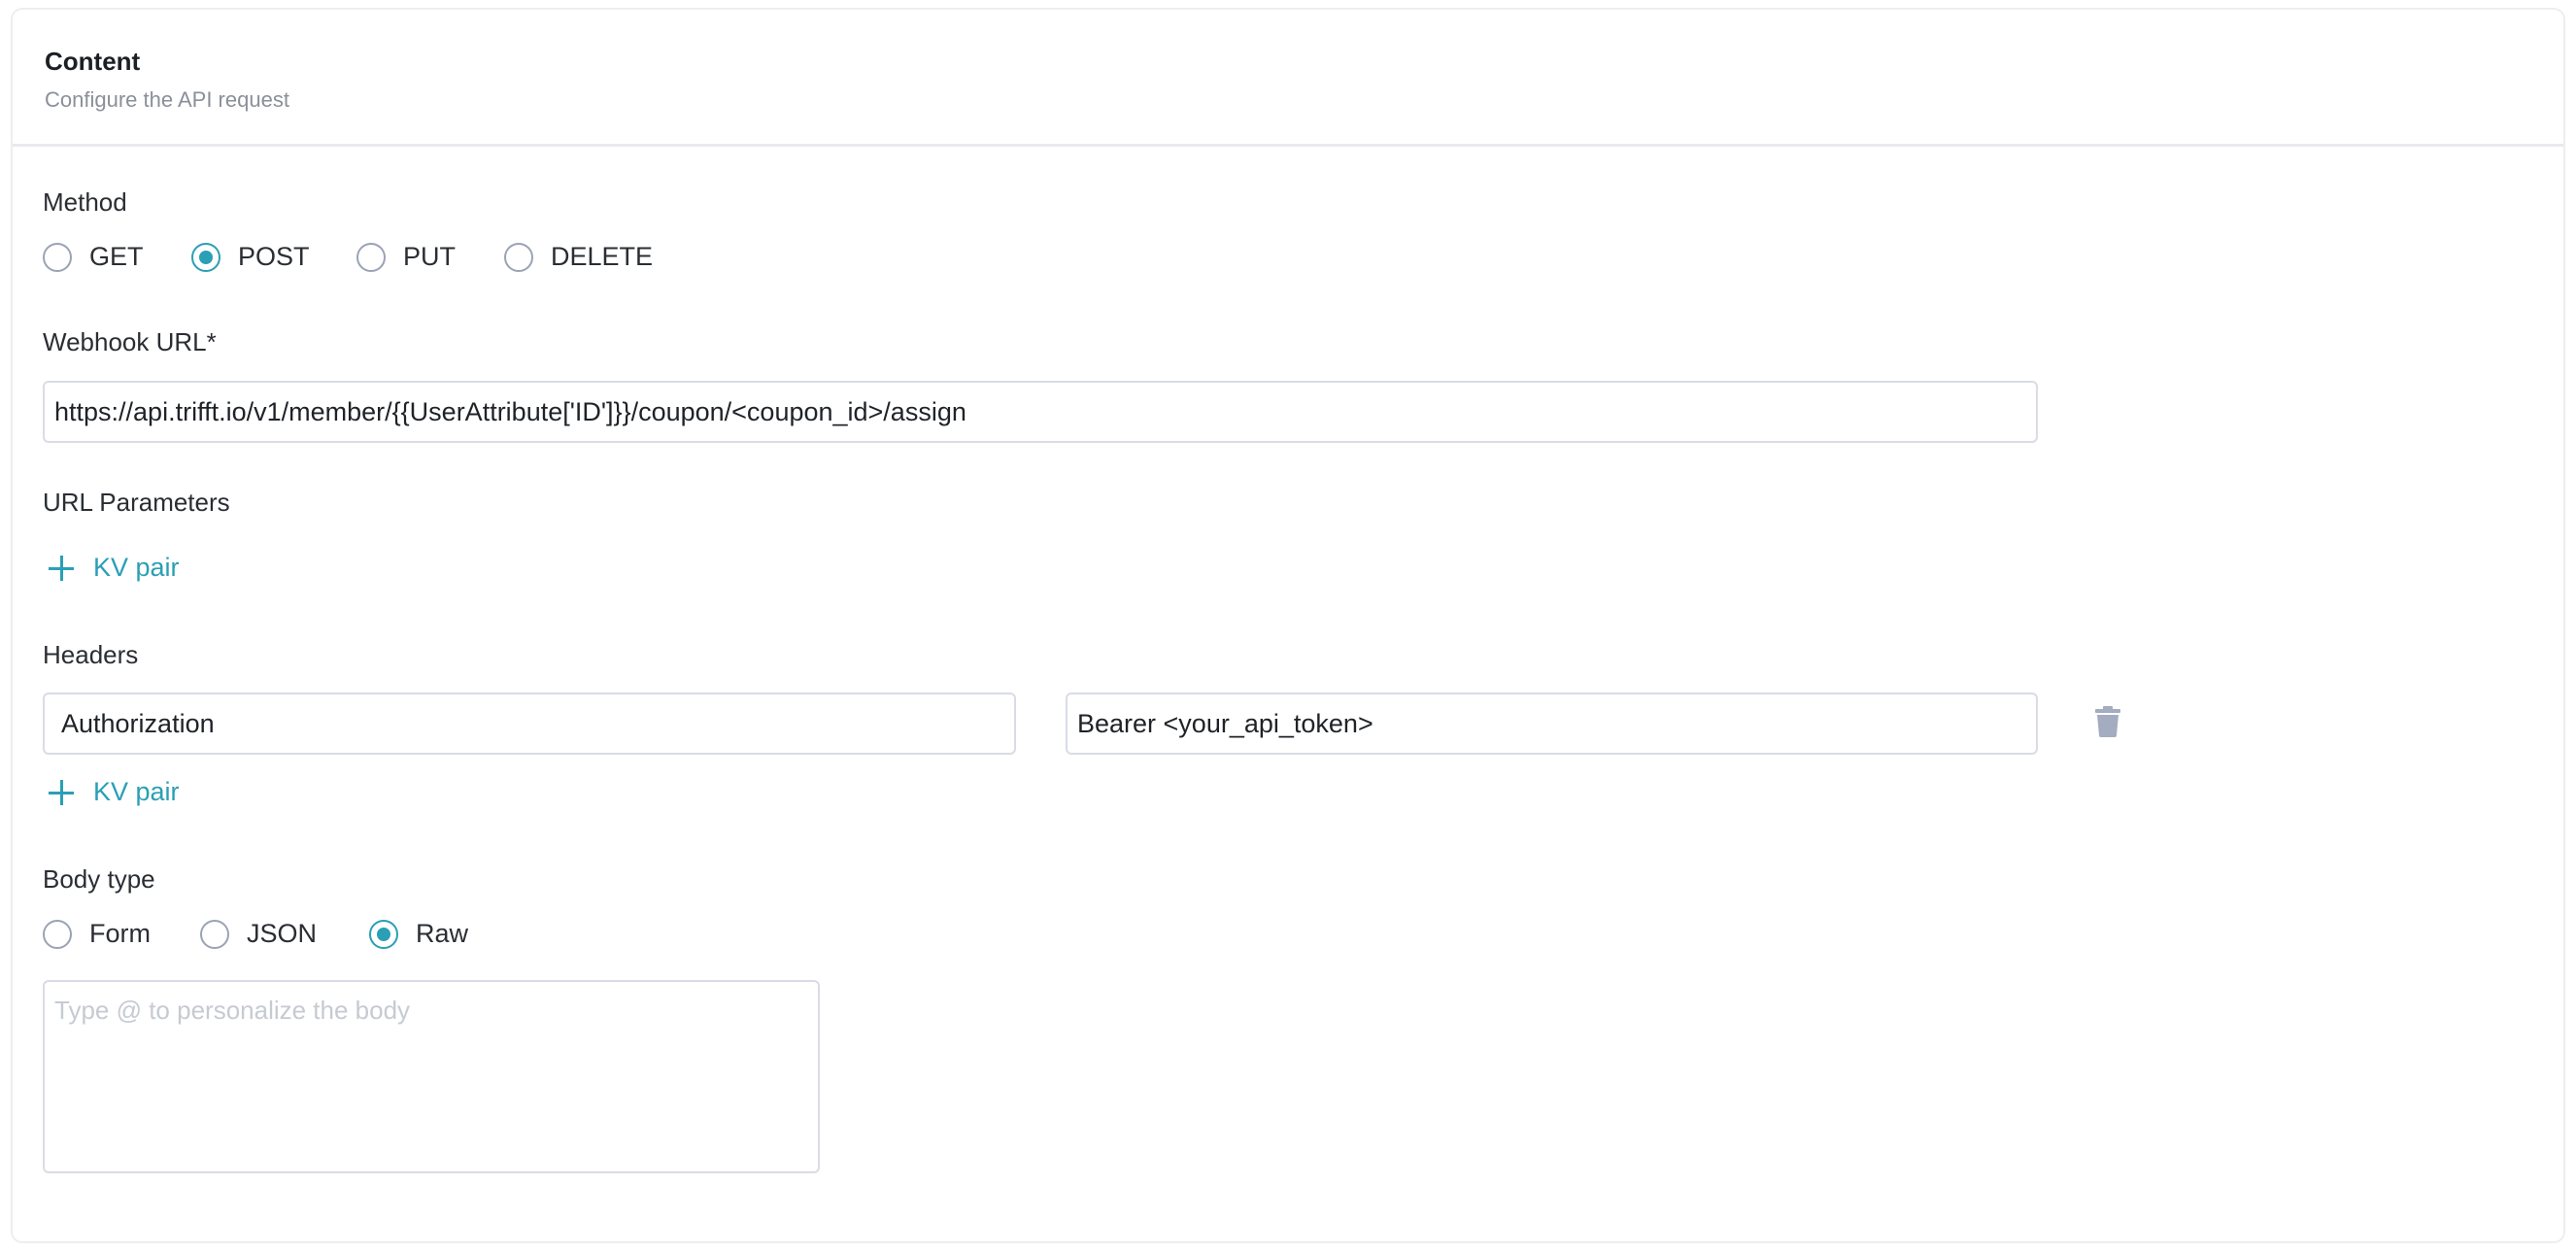 The height and width of the screenshot is (1251, 2576). What do you see at coordinates (91, 654) in the screenshot?
I see `headers-label: Headers` at bounding box center [91, 654].